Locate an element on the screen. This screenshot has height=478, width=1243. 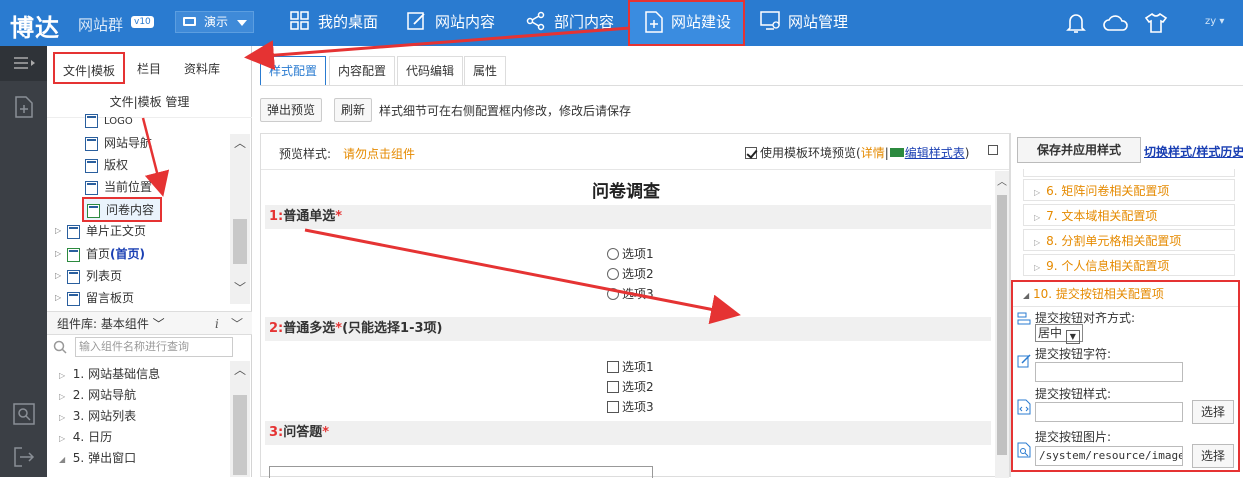
radio-option: 选项3 is located at coordinates (630, 293).